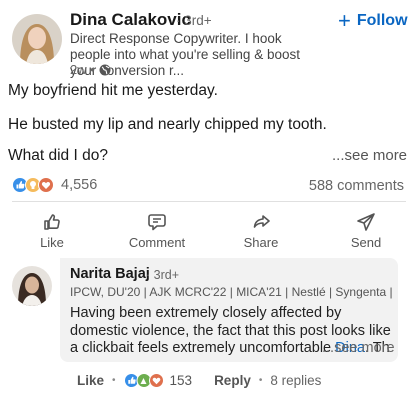 This screenshot has width=418, height=400. Describe the element at coordinates (79, 185) in the screenshot. I see `reaction-count: 4,556` at that location.